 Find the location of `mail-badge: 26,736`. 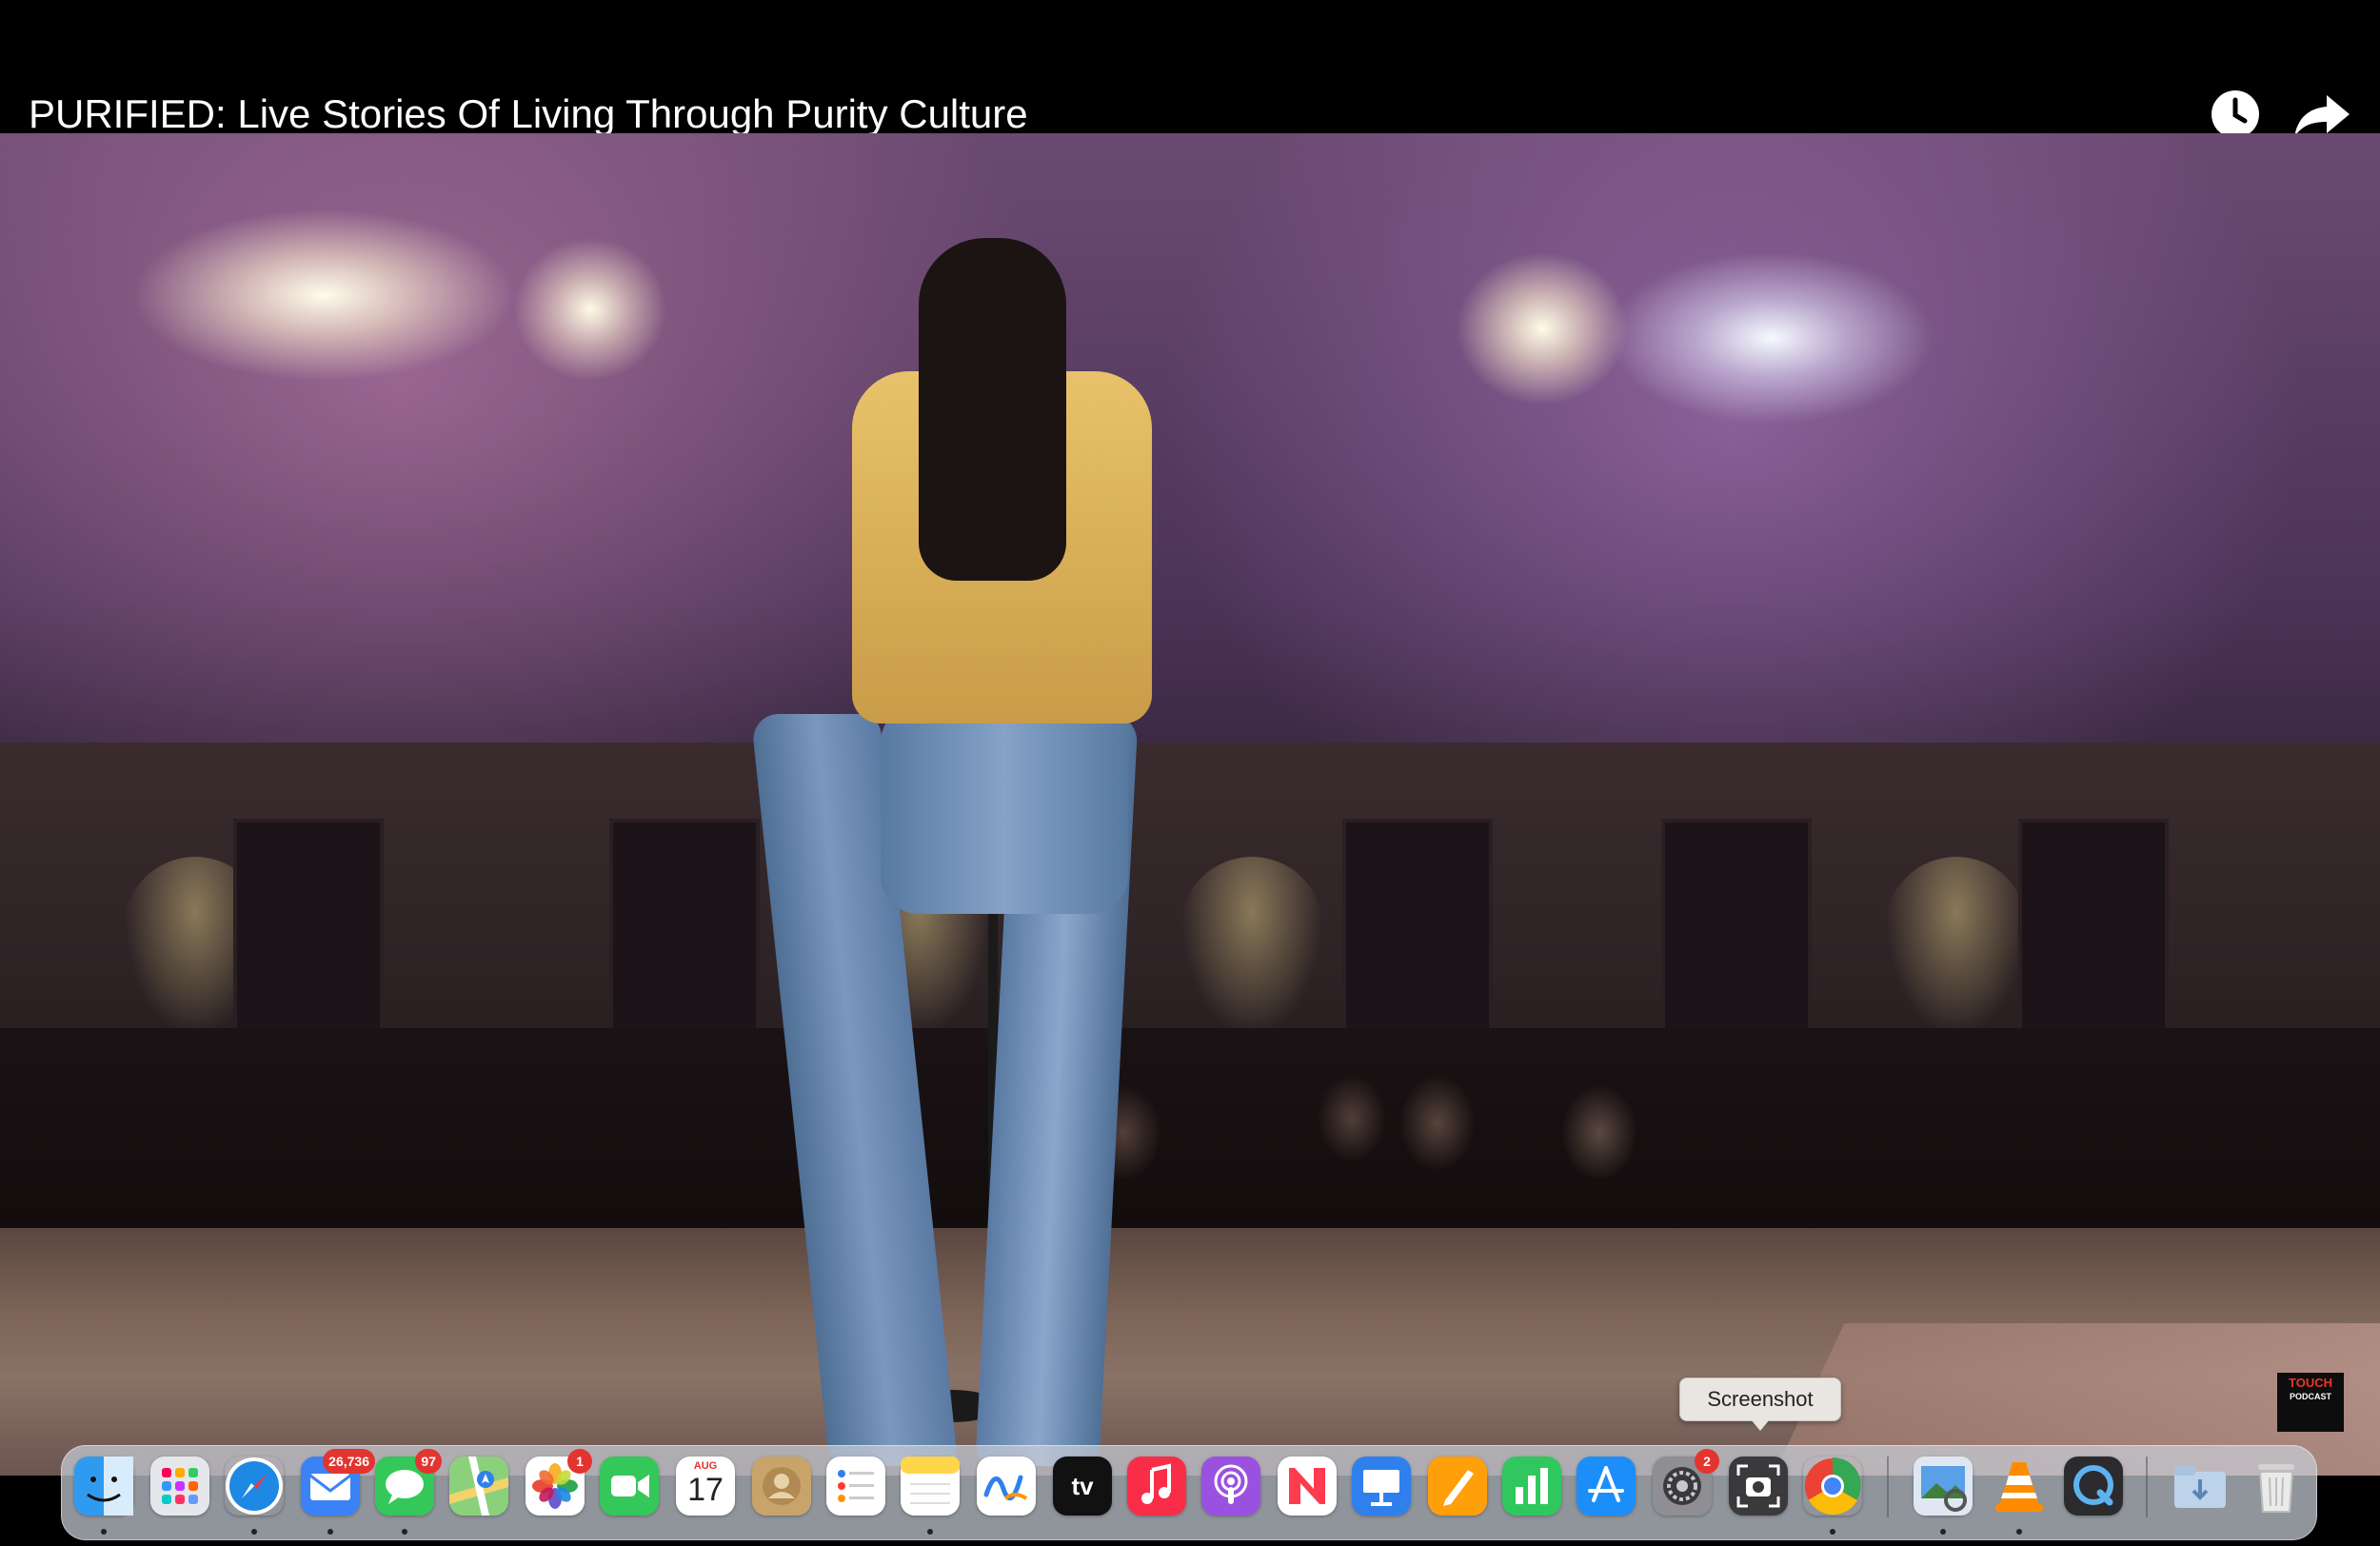

mail-badge: 26,736 is located at coordinates (349, 1461).